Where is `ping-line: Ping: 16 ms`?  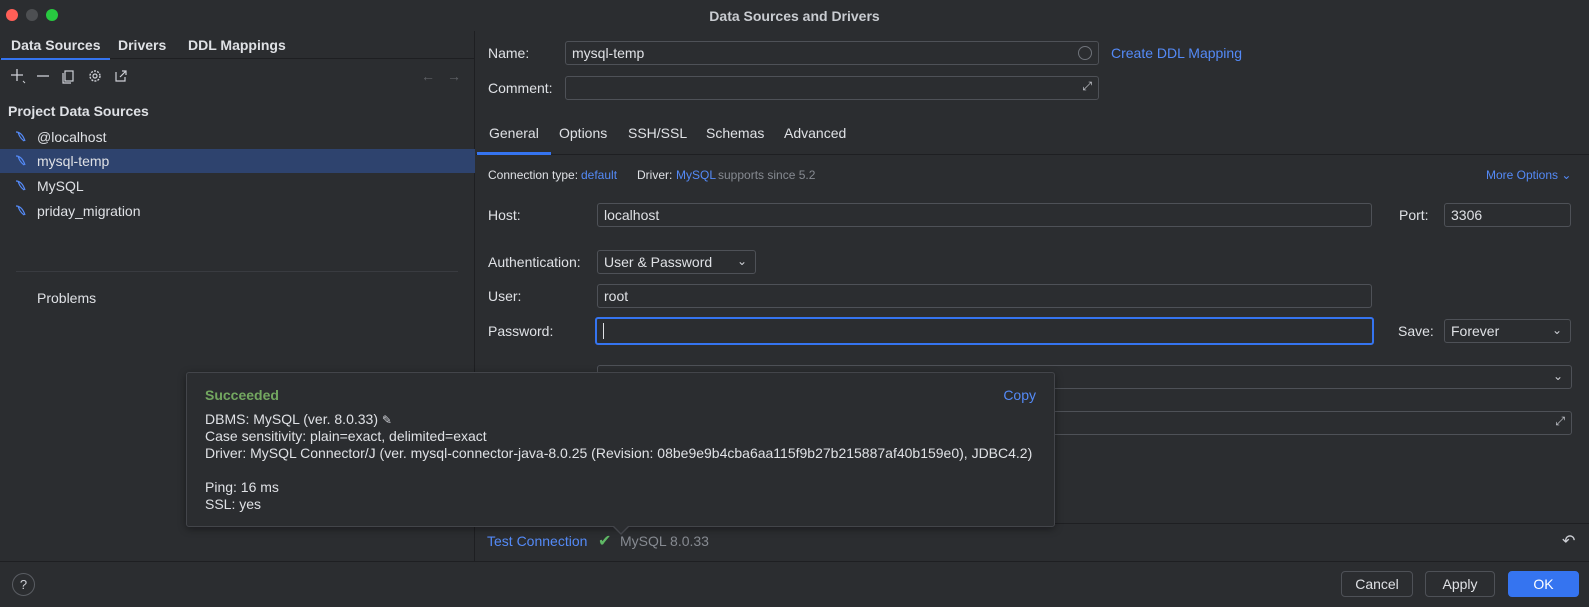
ping-line: Ping: 16 ms is located at coordinates (242, 487).